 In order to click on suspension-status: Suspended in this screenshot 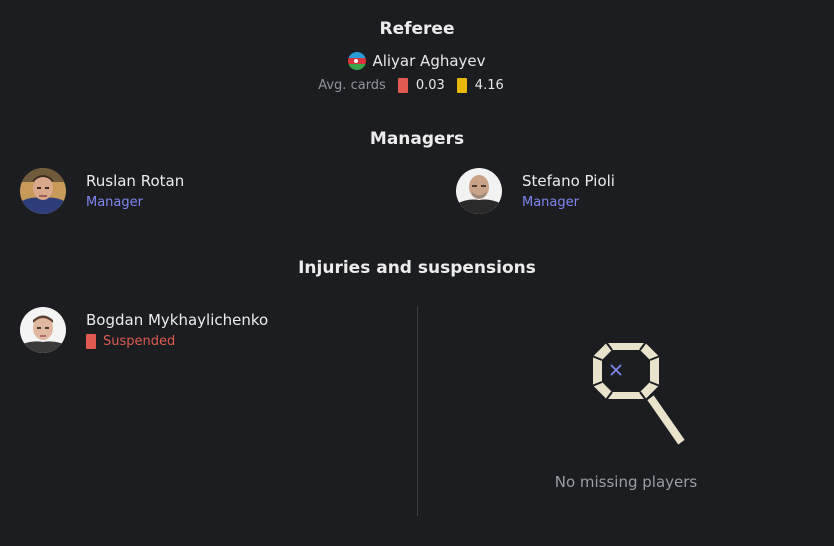, I will do `click(177, 341)`.